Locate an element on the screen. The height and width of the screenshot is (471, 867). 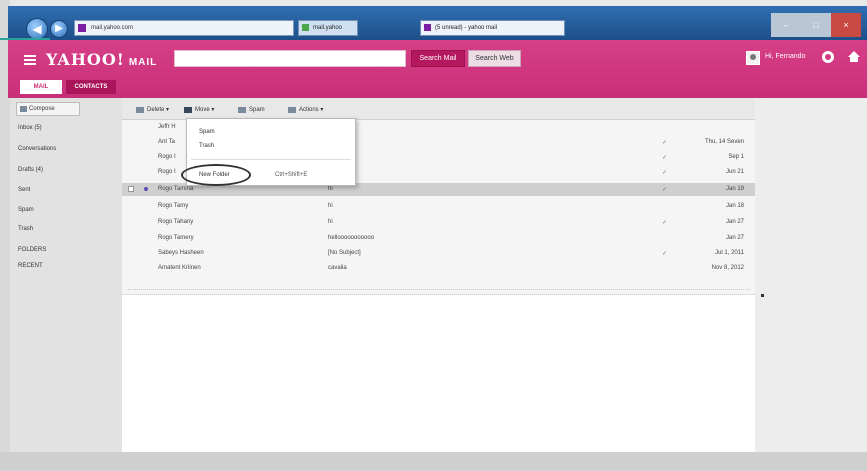
menu-icon is located at coordinates (30, 60).